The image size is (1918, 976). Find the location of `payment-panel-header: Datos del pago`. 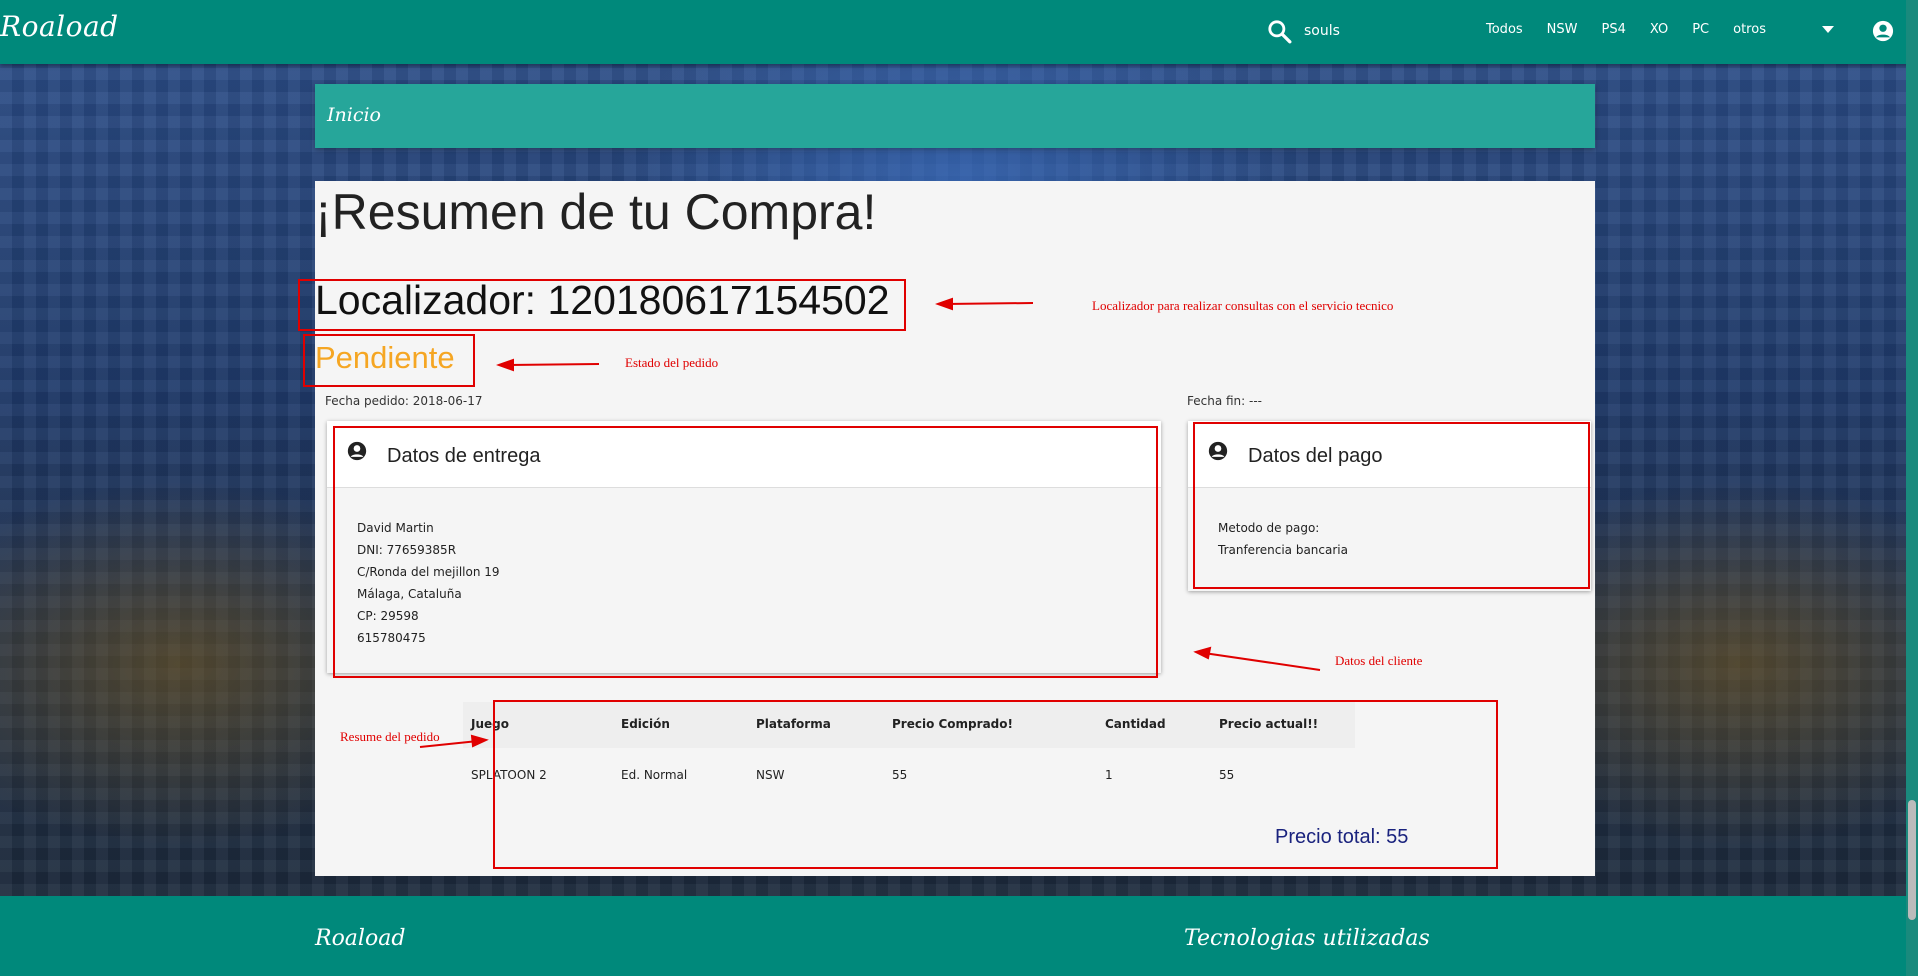

payment-panel-header: Datos del pago is located at coordinates (1389, 454).